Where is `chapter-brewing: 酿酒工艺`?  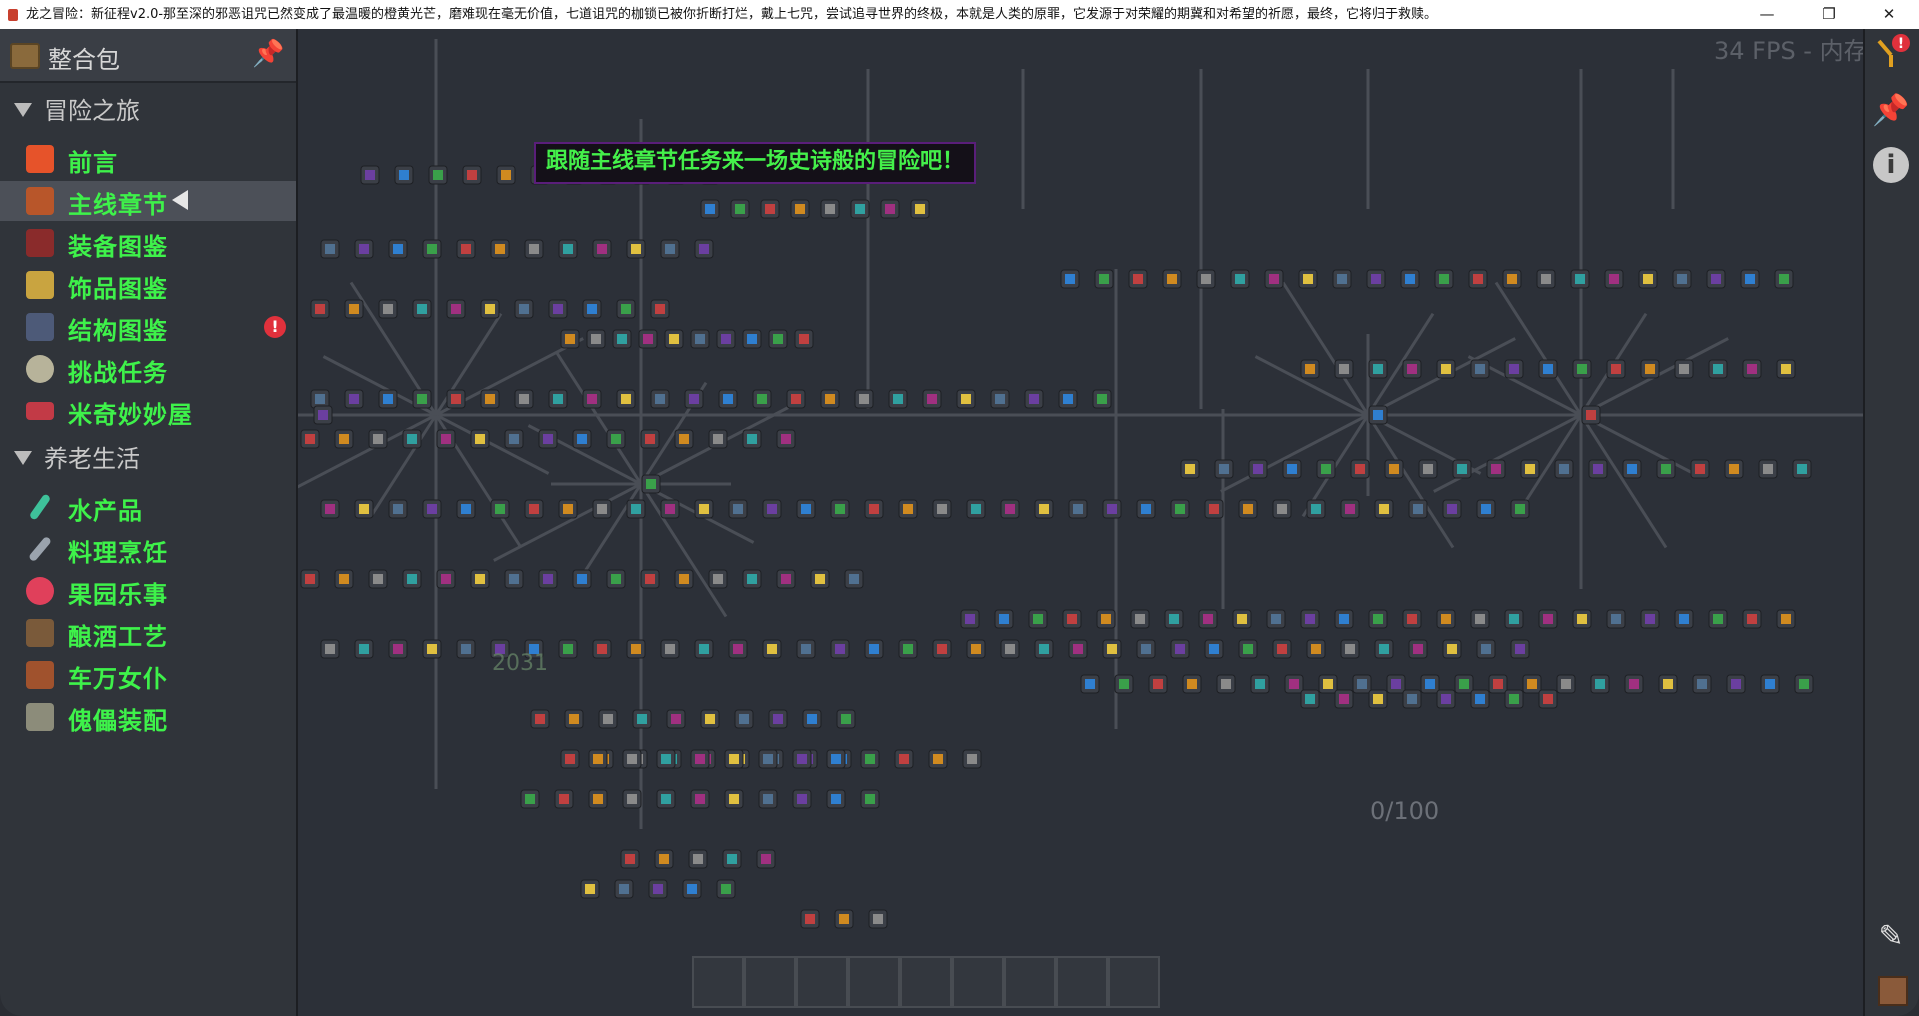
chapter-brewing: 酿酒工艺 is located at coordinates (148, 633).